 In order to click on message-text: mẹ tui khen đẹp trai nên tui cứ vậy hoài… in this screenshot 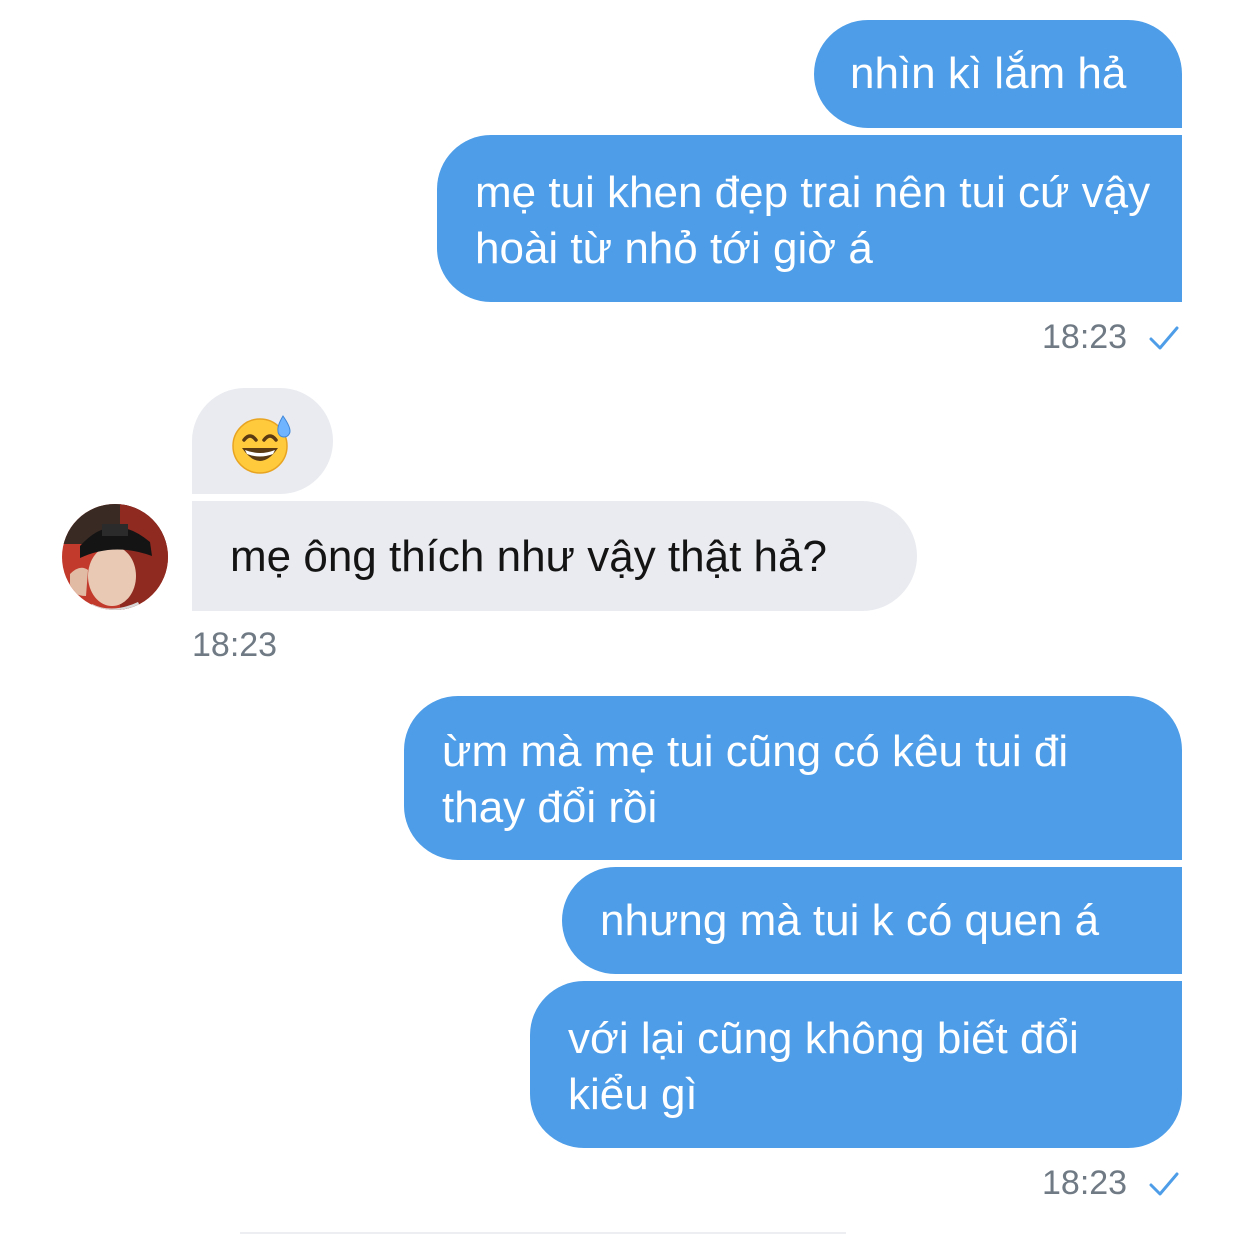, I will do `click(813, 220)`.